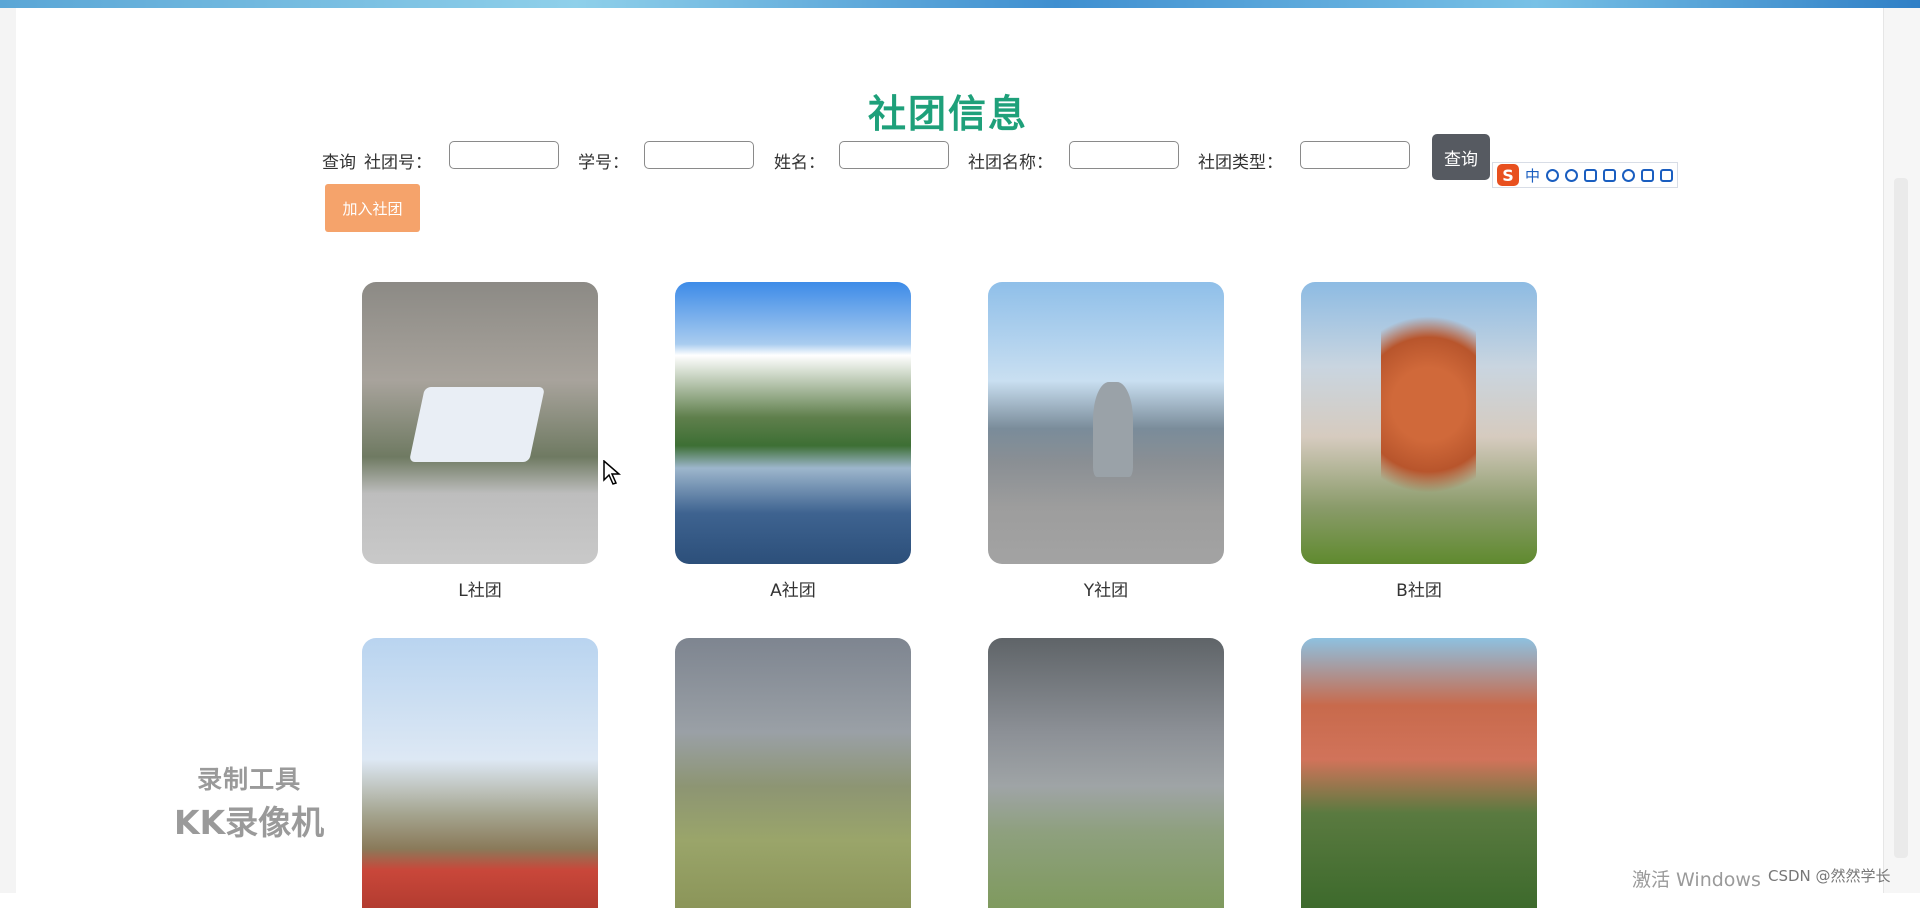  I want to click on activate-windows-text: 激活 Windows, so click(1696, 880).